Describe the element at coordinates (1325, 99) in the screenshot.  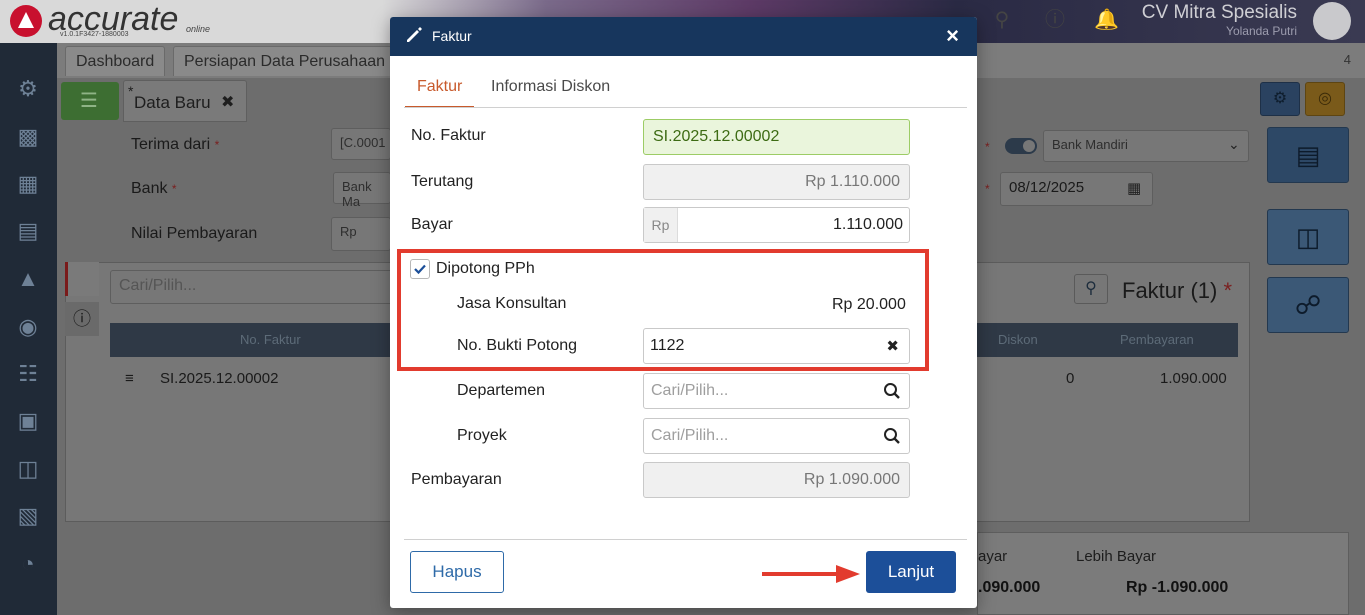
I see `lightbulb-button: ◎` at that location.